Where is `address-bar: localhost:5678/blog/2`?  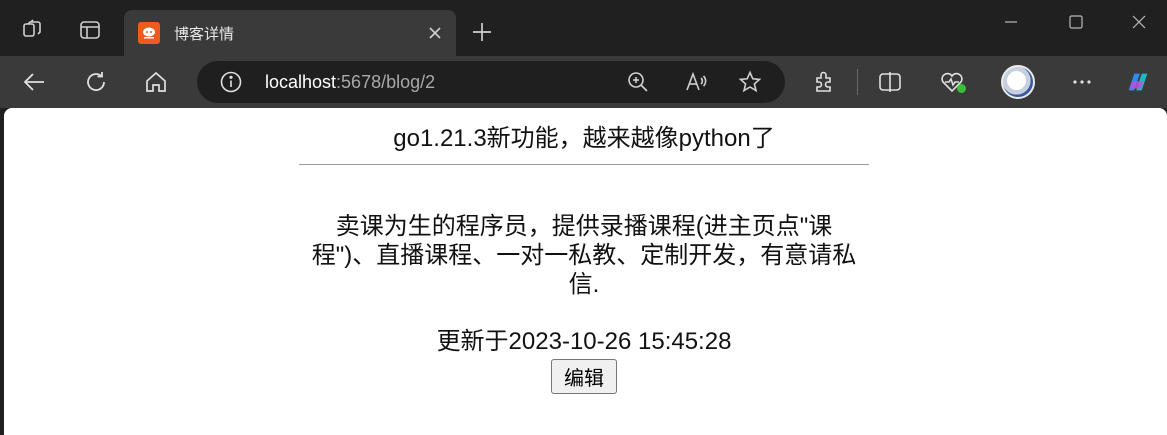 address-bar: localhost:5678/blog/2 is located at coordinates (491, 82).